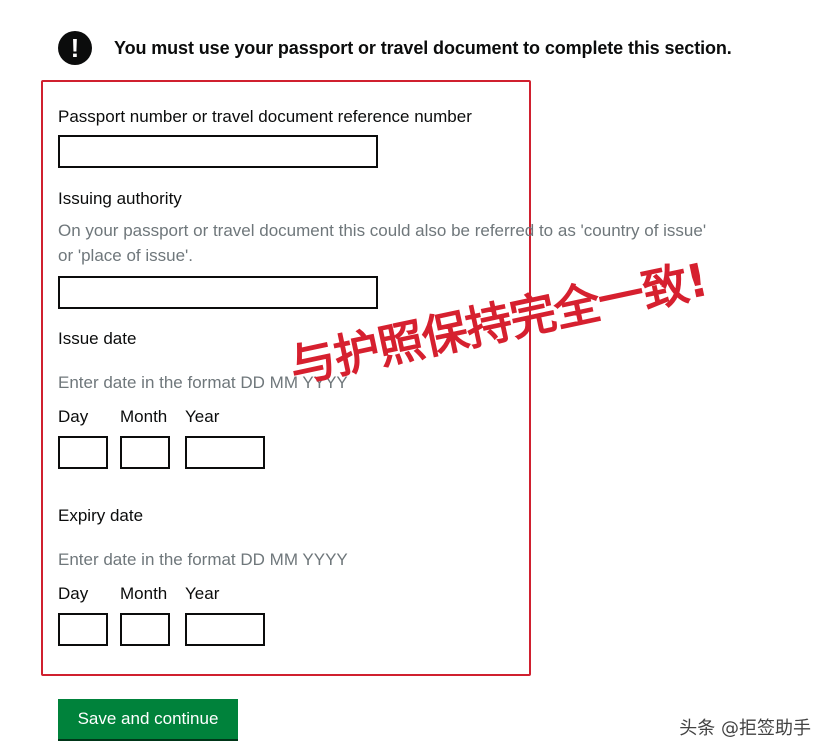 This screenshot has width=829, height=756. What do you see at coordinates (745, 728) in the screenshot?
I see `watermark: 头条 @拒签助手` at bounding box center [745, 728].